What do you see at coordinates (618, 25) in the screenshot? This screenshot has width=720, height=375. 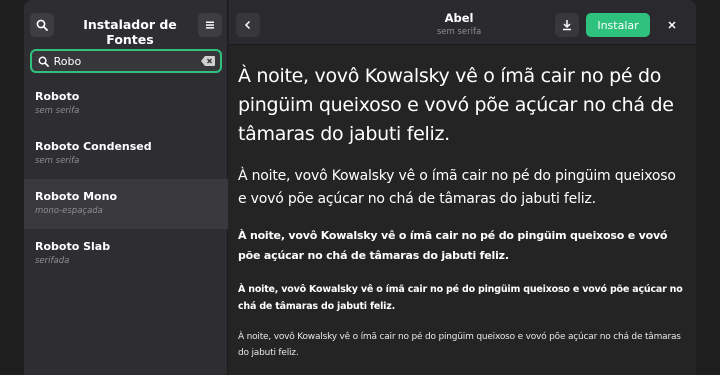 I see `install-button: Instalar` at bounding box center [618, 25].